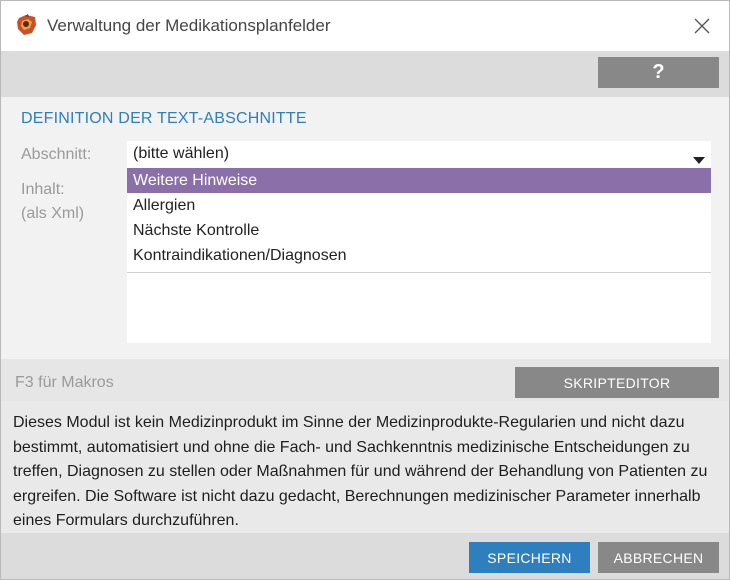 This screenshot has height=580, width=730. Describe the element at coordinates (419, 255) in the screenshot. I see `dropdown-option-kontraindikationen: Kontraindikationen/Diagnosen` at that location.